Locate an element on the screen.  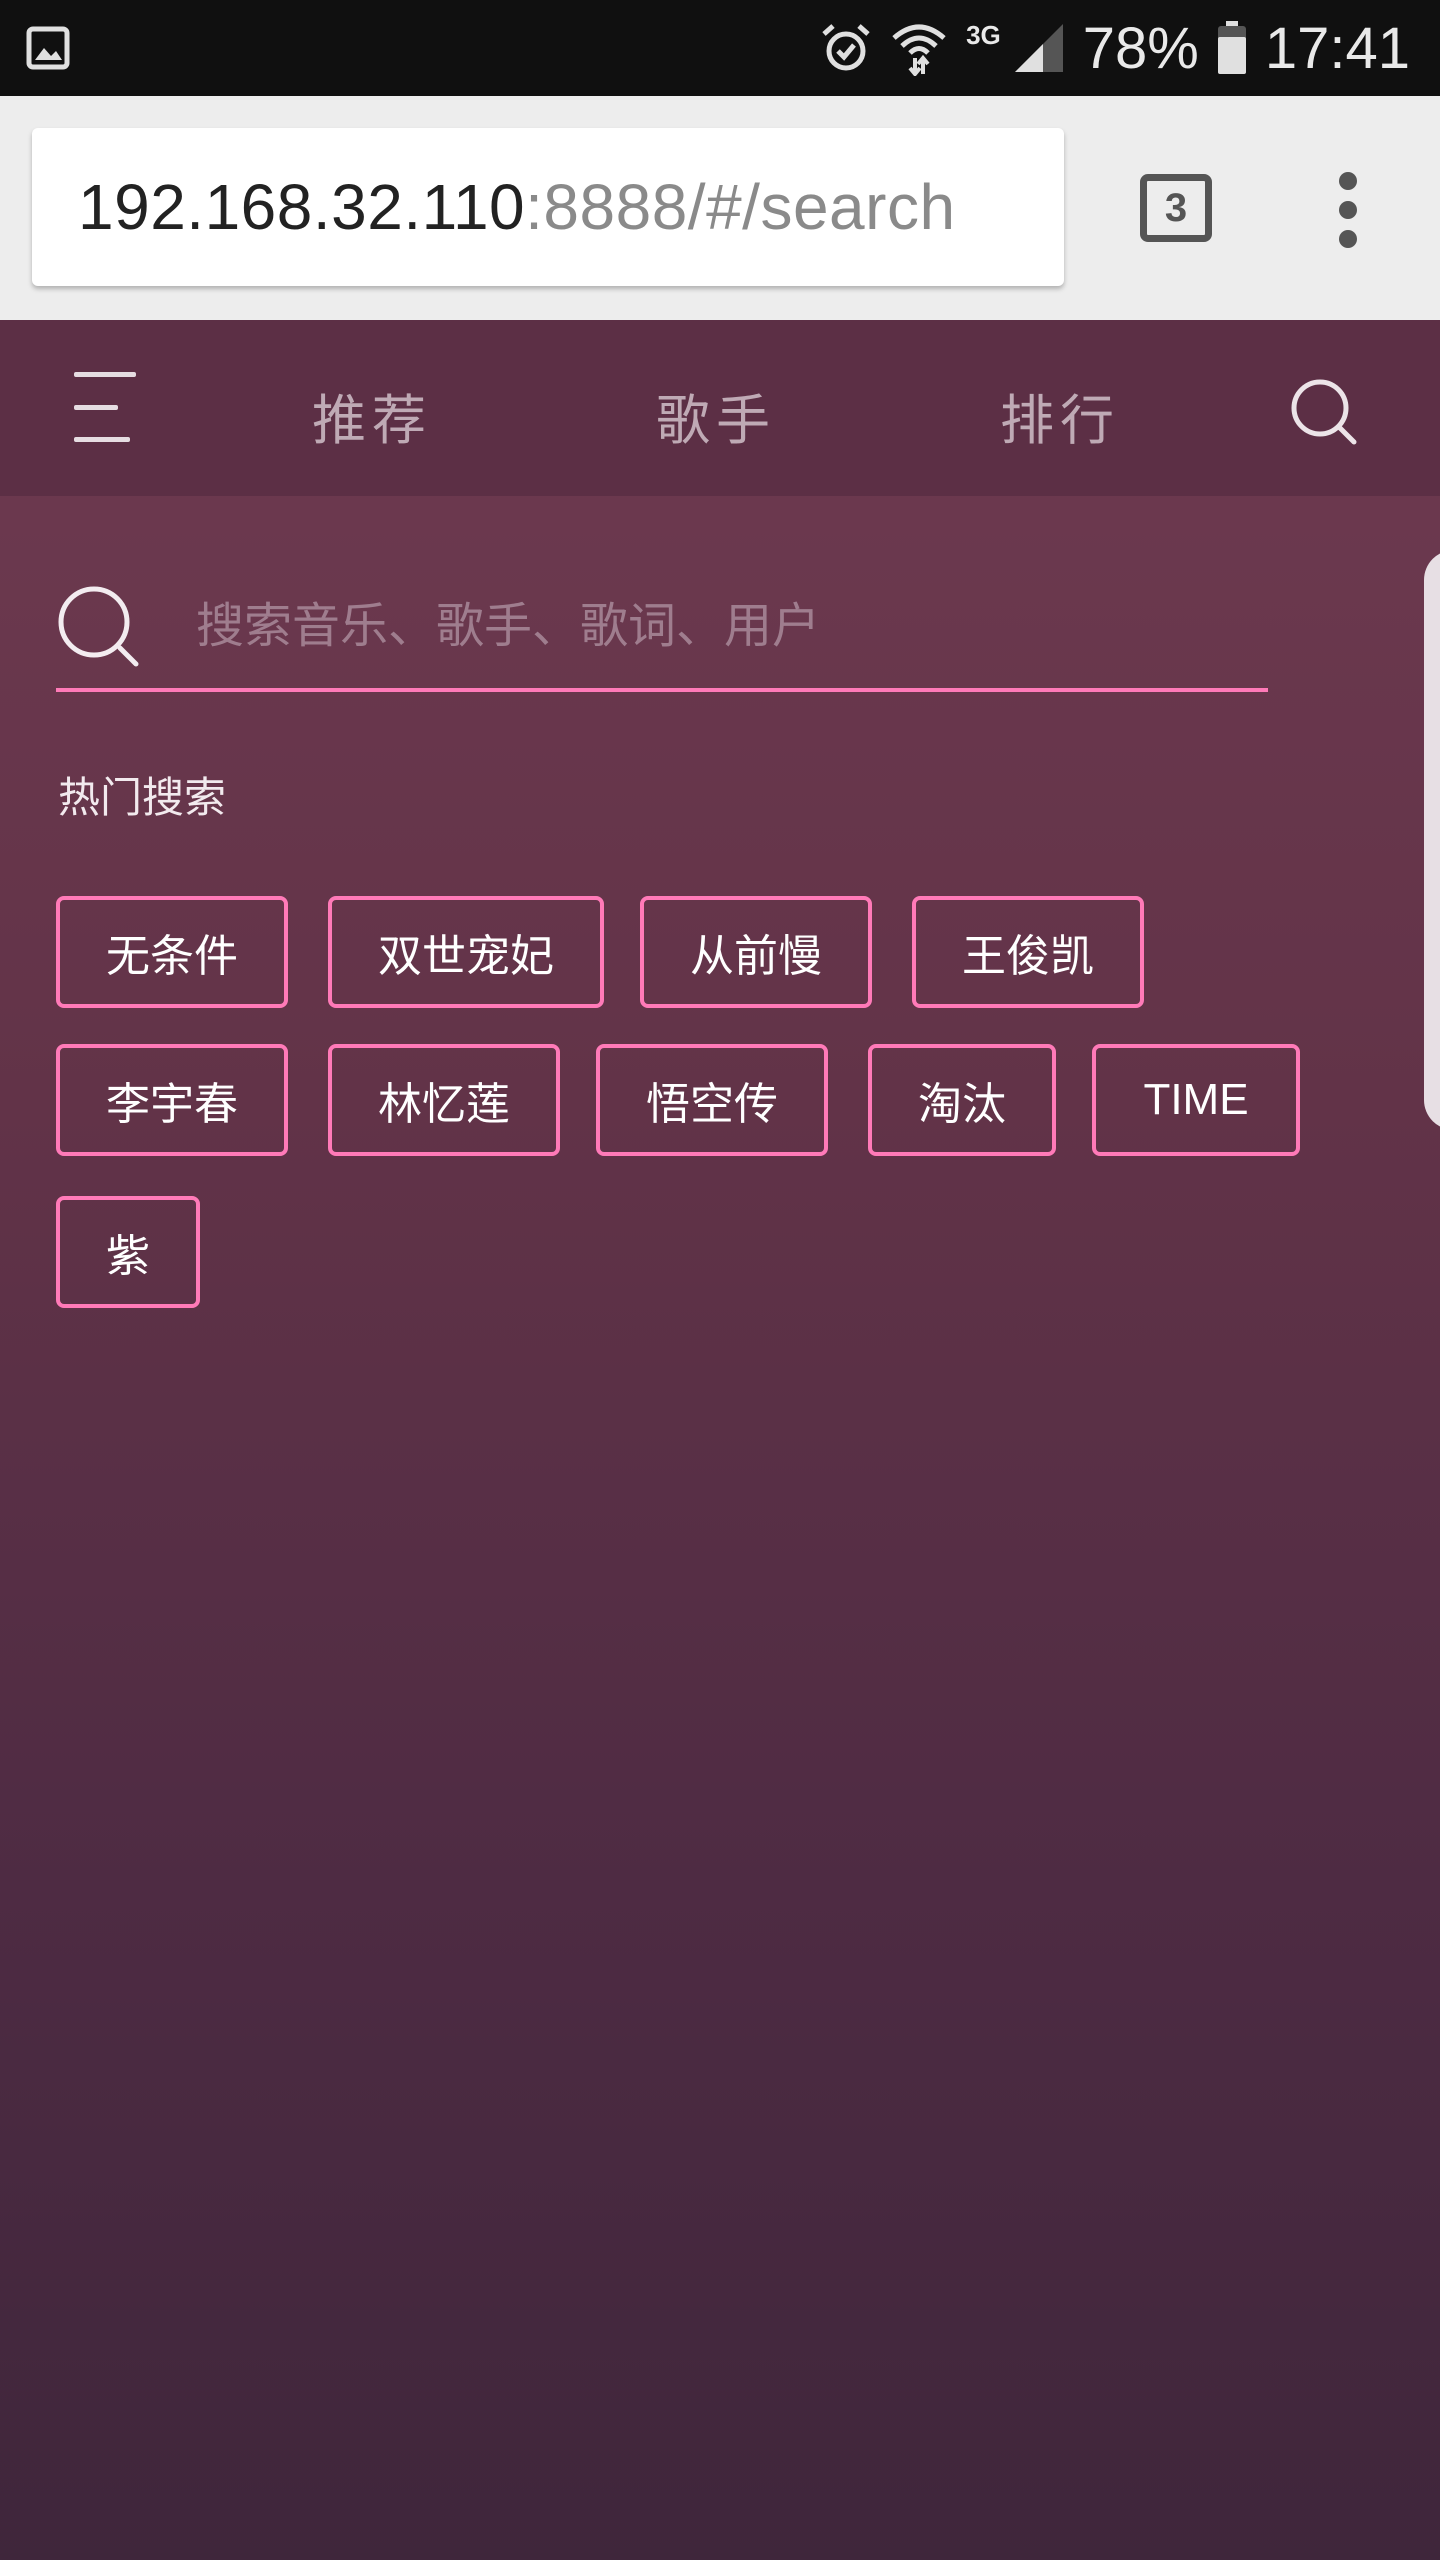
url-host: 192.168.32.110 is located at coordinates (302, 207).